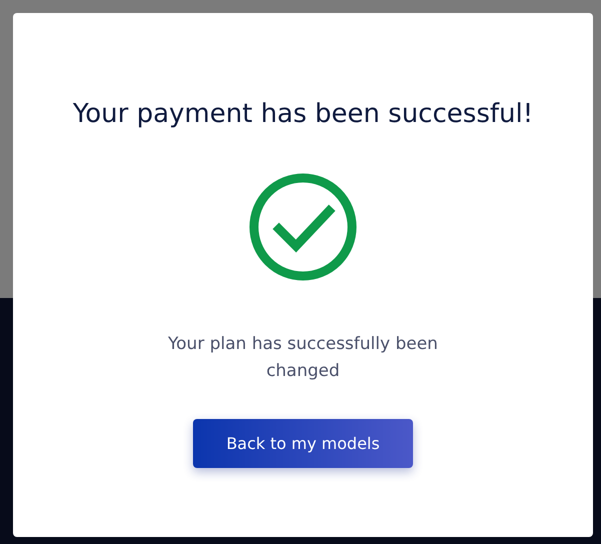 Image resolution: width=601 pixels, height=544 pixels. What do you see at coordinates (303, 114) in the screenshot?
I see `dialog-title: Your payment has been successful!` at bounding box center [303, 114].